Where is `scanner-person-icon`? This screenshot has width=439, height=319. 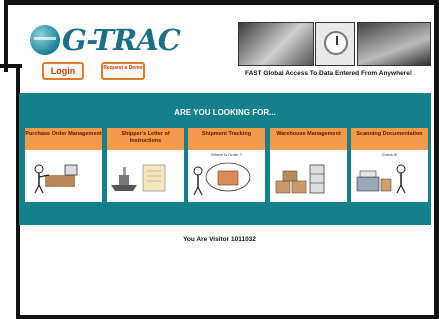 scanner-person-icon is located at coordinates (381, 179).